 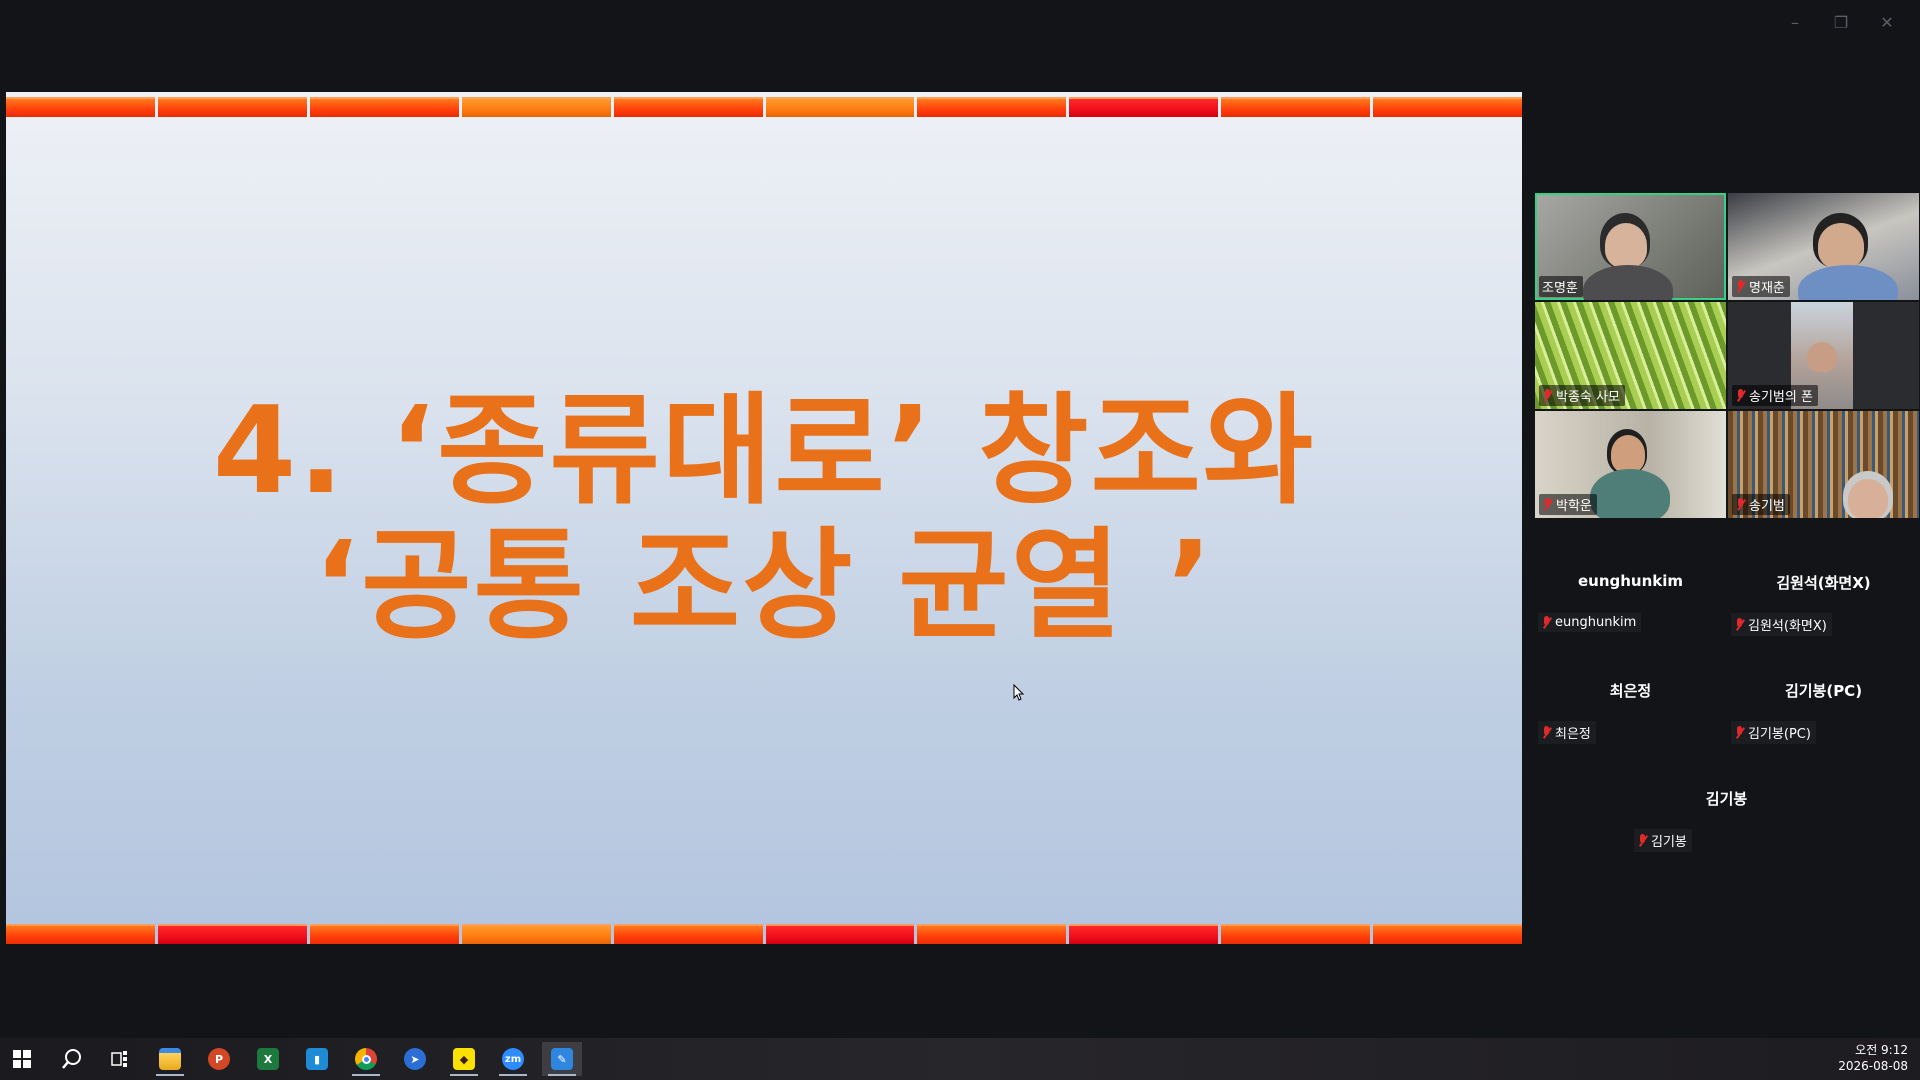 What do you see at coordinates (1567, 732) in the screenshot?
I see `participant-name: 최은정` at bounding box center [1567, 732].